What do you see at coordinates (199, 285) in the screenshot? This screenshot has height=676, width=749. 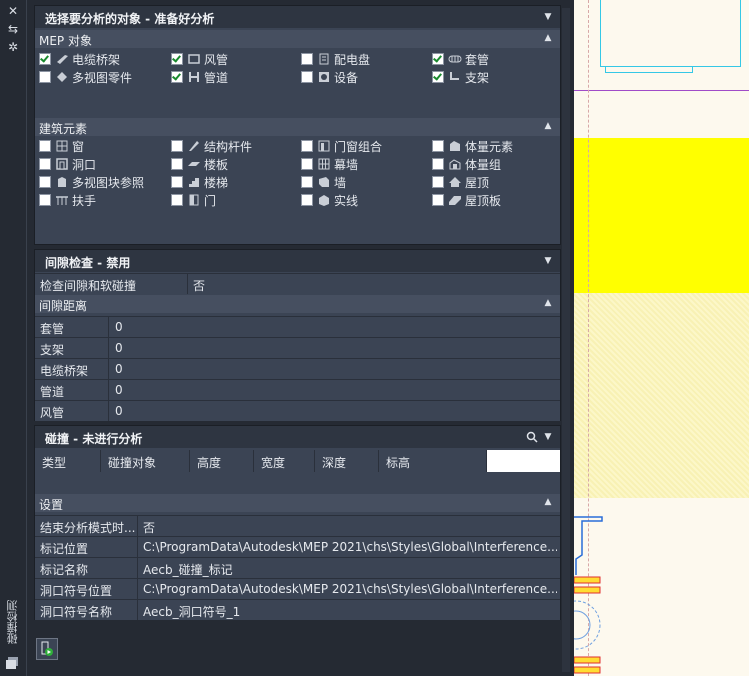 I see `check-clearance-value: 否` at bounding box center [199, 285].